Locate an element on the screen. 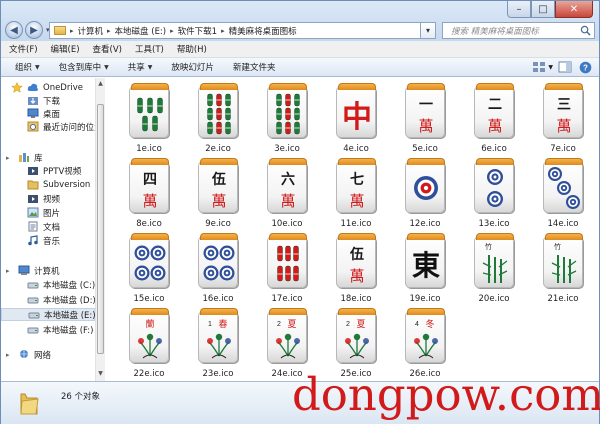 Image resolution: width=600 pixels, height=424 pixels. sidebar-item-label: 音乐 is located at coordinates (52, 241).